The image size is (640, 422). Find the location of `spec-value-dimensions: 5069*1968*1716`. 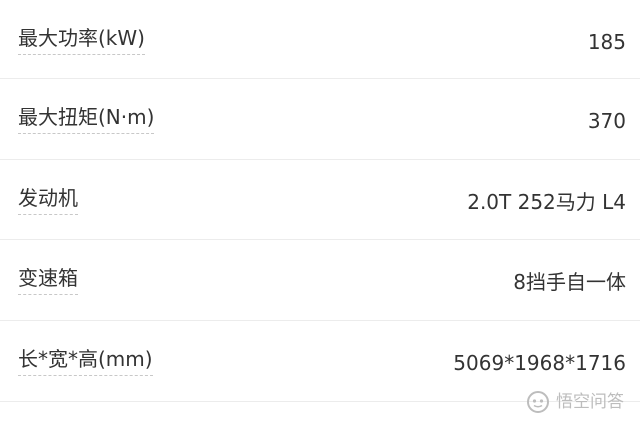

spec-value-dimensions: 5069*1968*1716 is located at coordinates (539, 363).